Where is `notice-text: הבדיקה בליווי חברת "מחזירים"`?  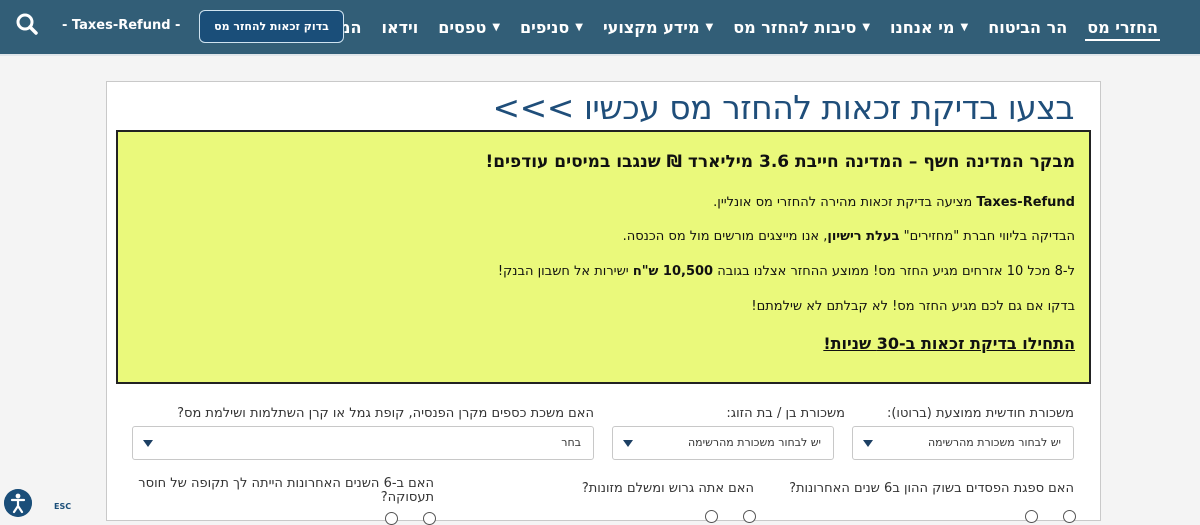 notice-text: הבדיקה בליווי חברת "מחזירים" is located at coordinates (987, 236).